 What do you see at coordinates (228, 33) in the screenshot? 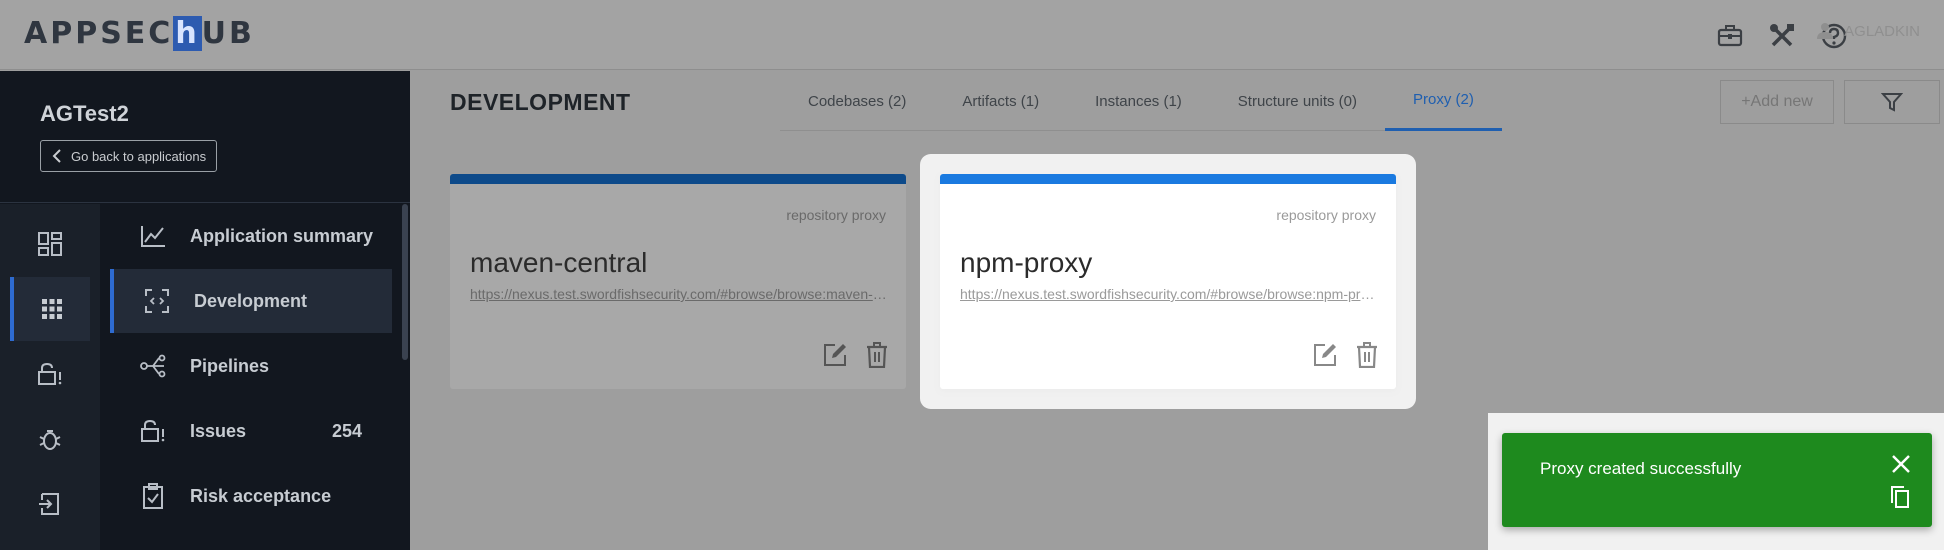
I see `logo-suffix: UB` at bounding box center [228, 33].